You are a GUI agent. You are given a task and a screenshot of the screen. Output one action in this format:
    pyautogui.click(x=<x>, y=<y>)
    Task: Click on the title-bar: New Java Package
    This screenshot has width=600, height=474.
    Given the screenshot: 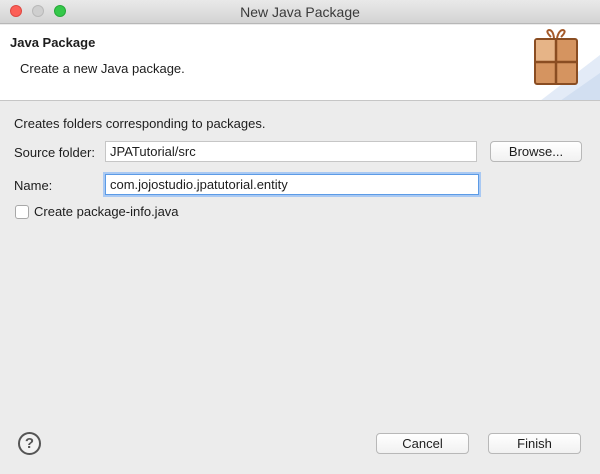 What is the action you would take?
    pyautogui.click(x=300, y=12)
    